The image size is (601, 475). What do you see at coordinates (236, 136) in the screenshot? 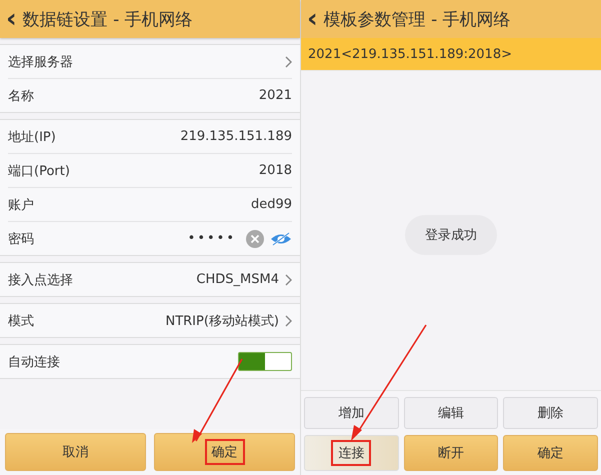
I see `setting-value: 219.135.151.189` at bounding box center [236, 136].